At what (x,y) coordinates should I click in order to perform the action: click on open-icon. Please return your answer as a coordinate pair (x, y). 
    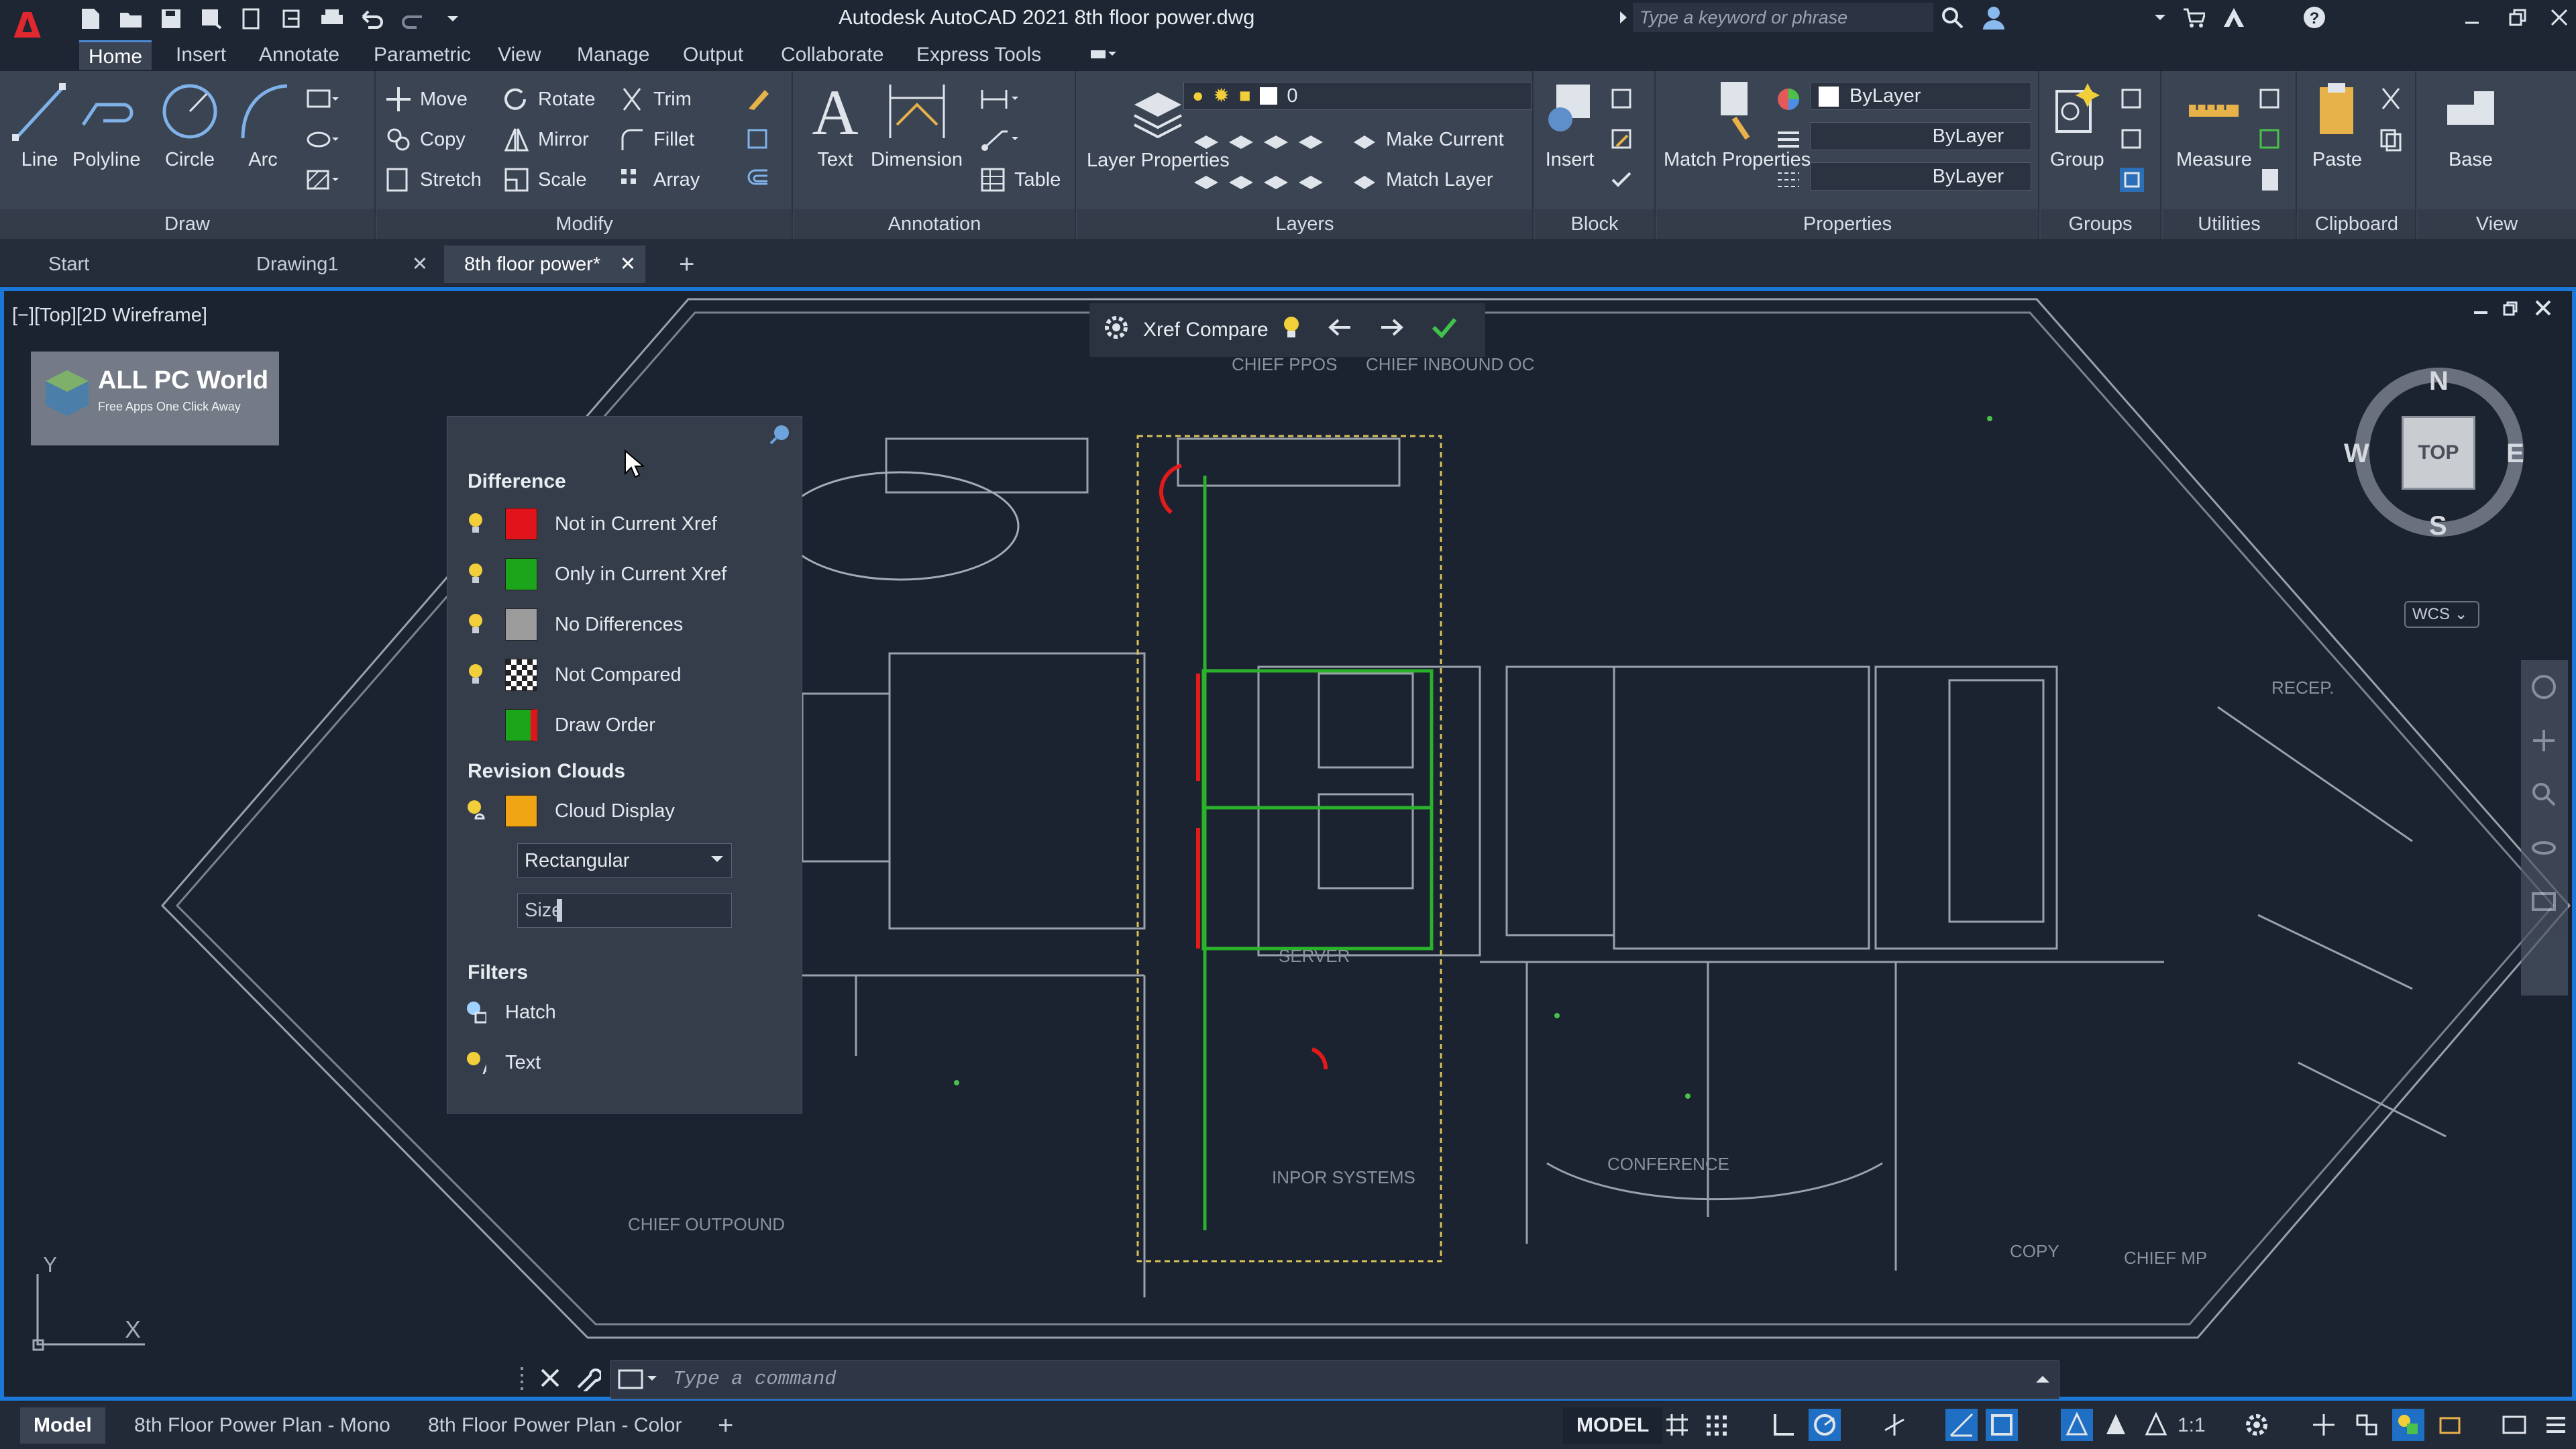
    Looking at the image, I should click on (130, 18).